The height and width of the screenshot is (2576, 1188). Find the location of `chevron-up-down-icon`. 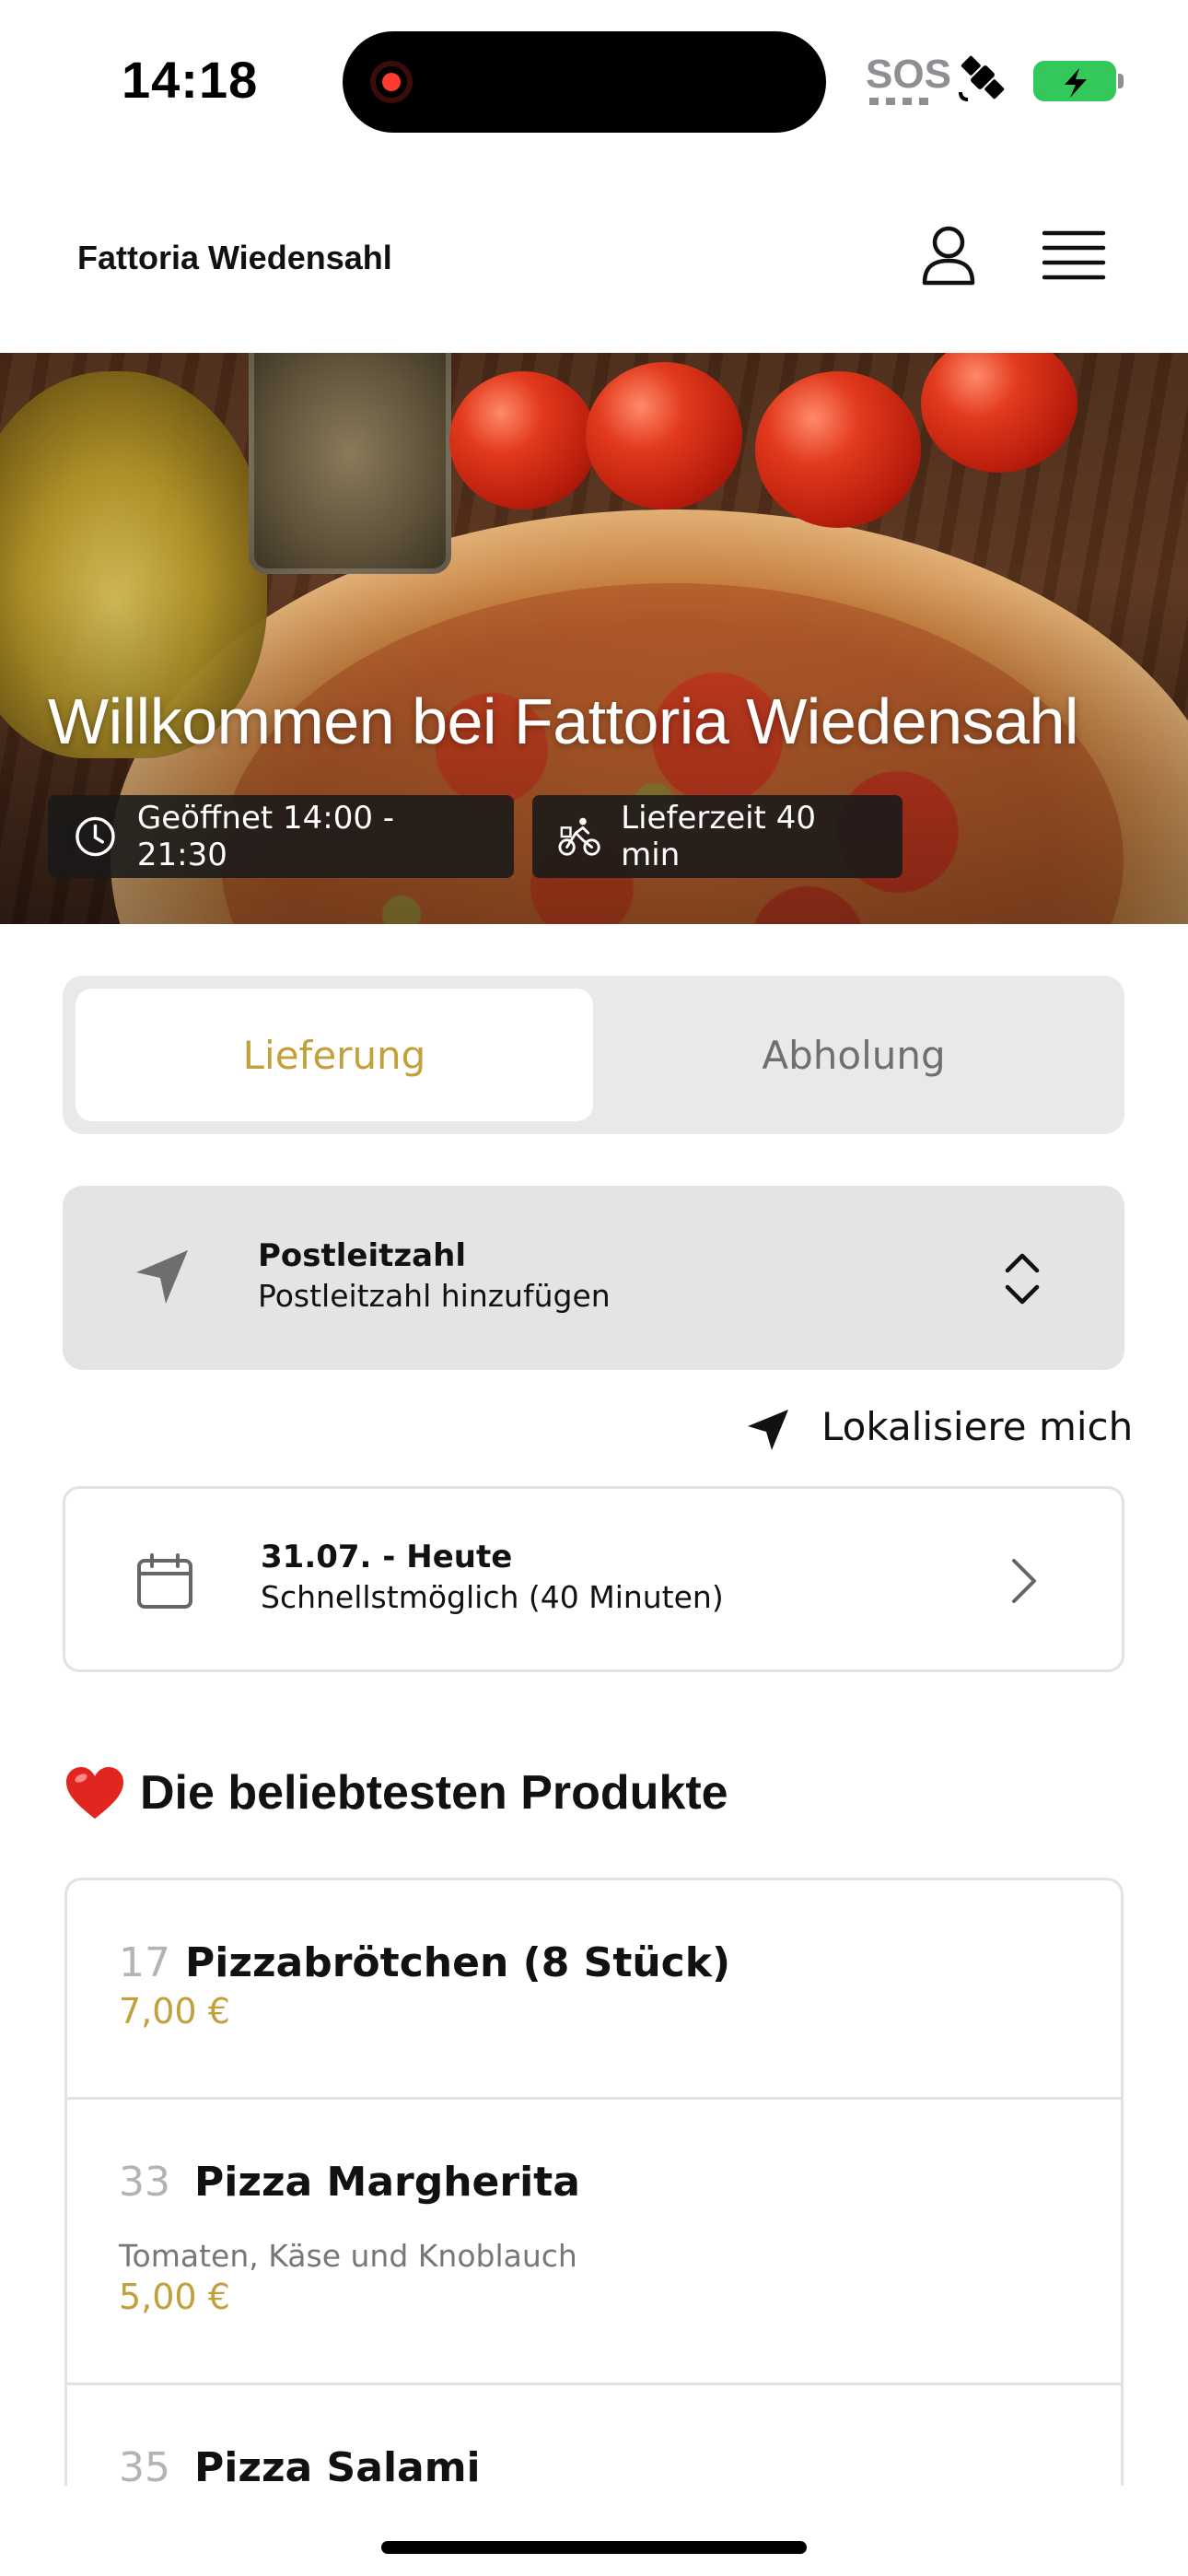

chevron-up-down-icon is located at coordinates (1022, 1279).